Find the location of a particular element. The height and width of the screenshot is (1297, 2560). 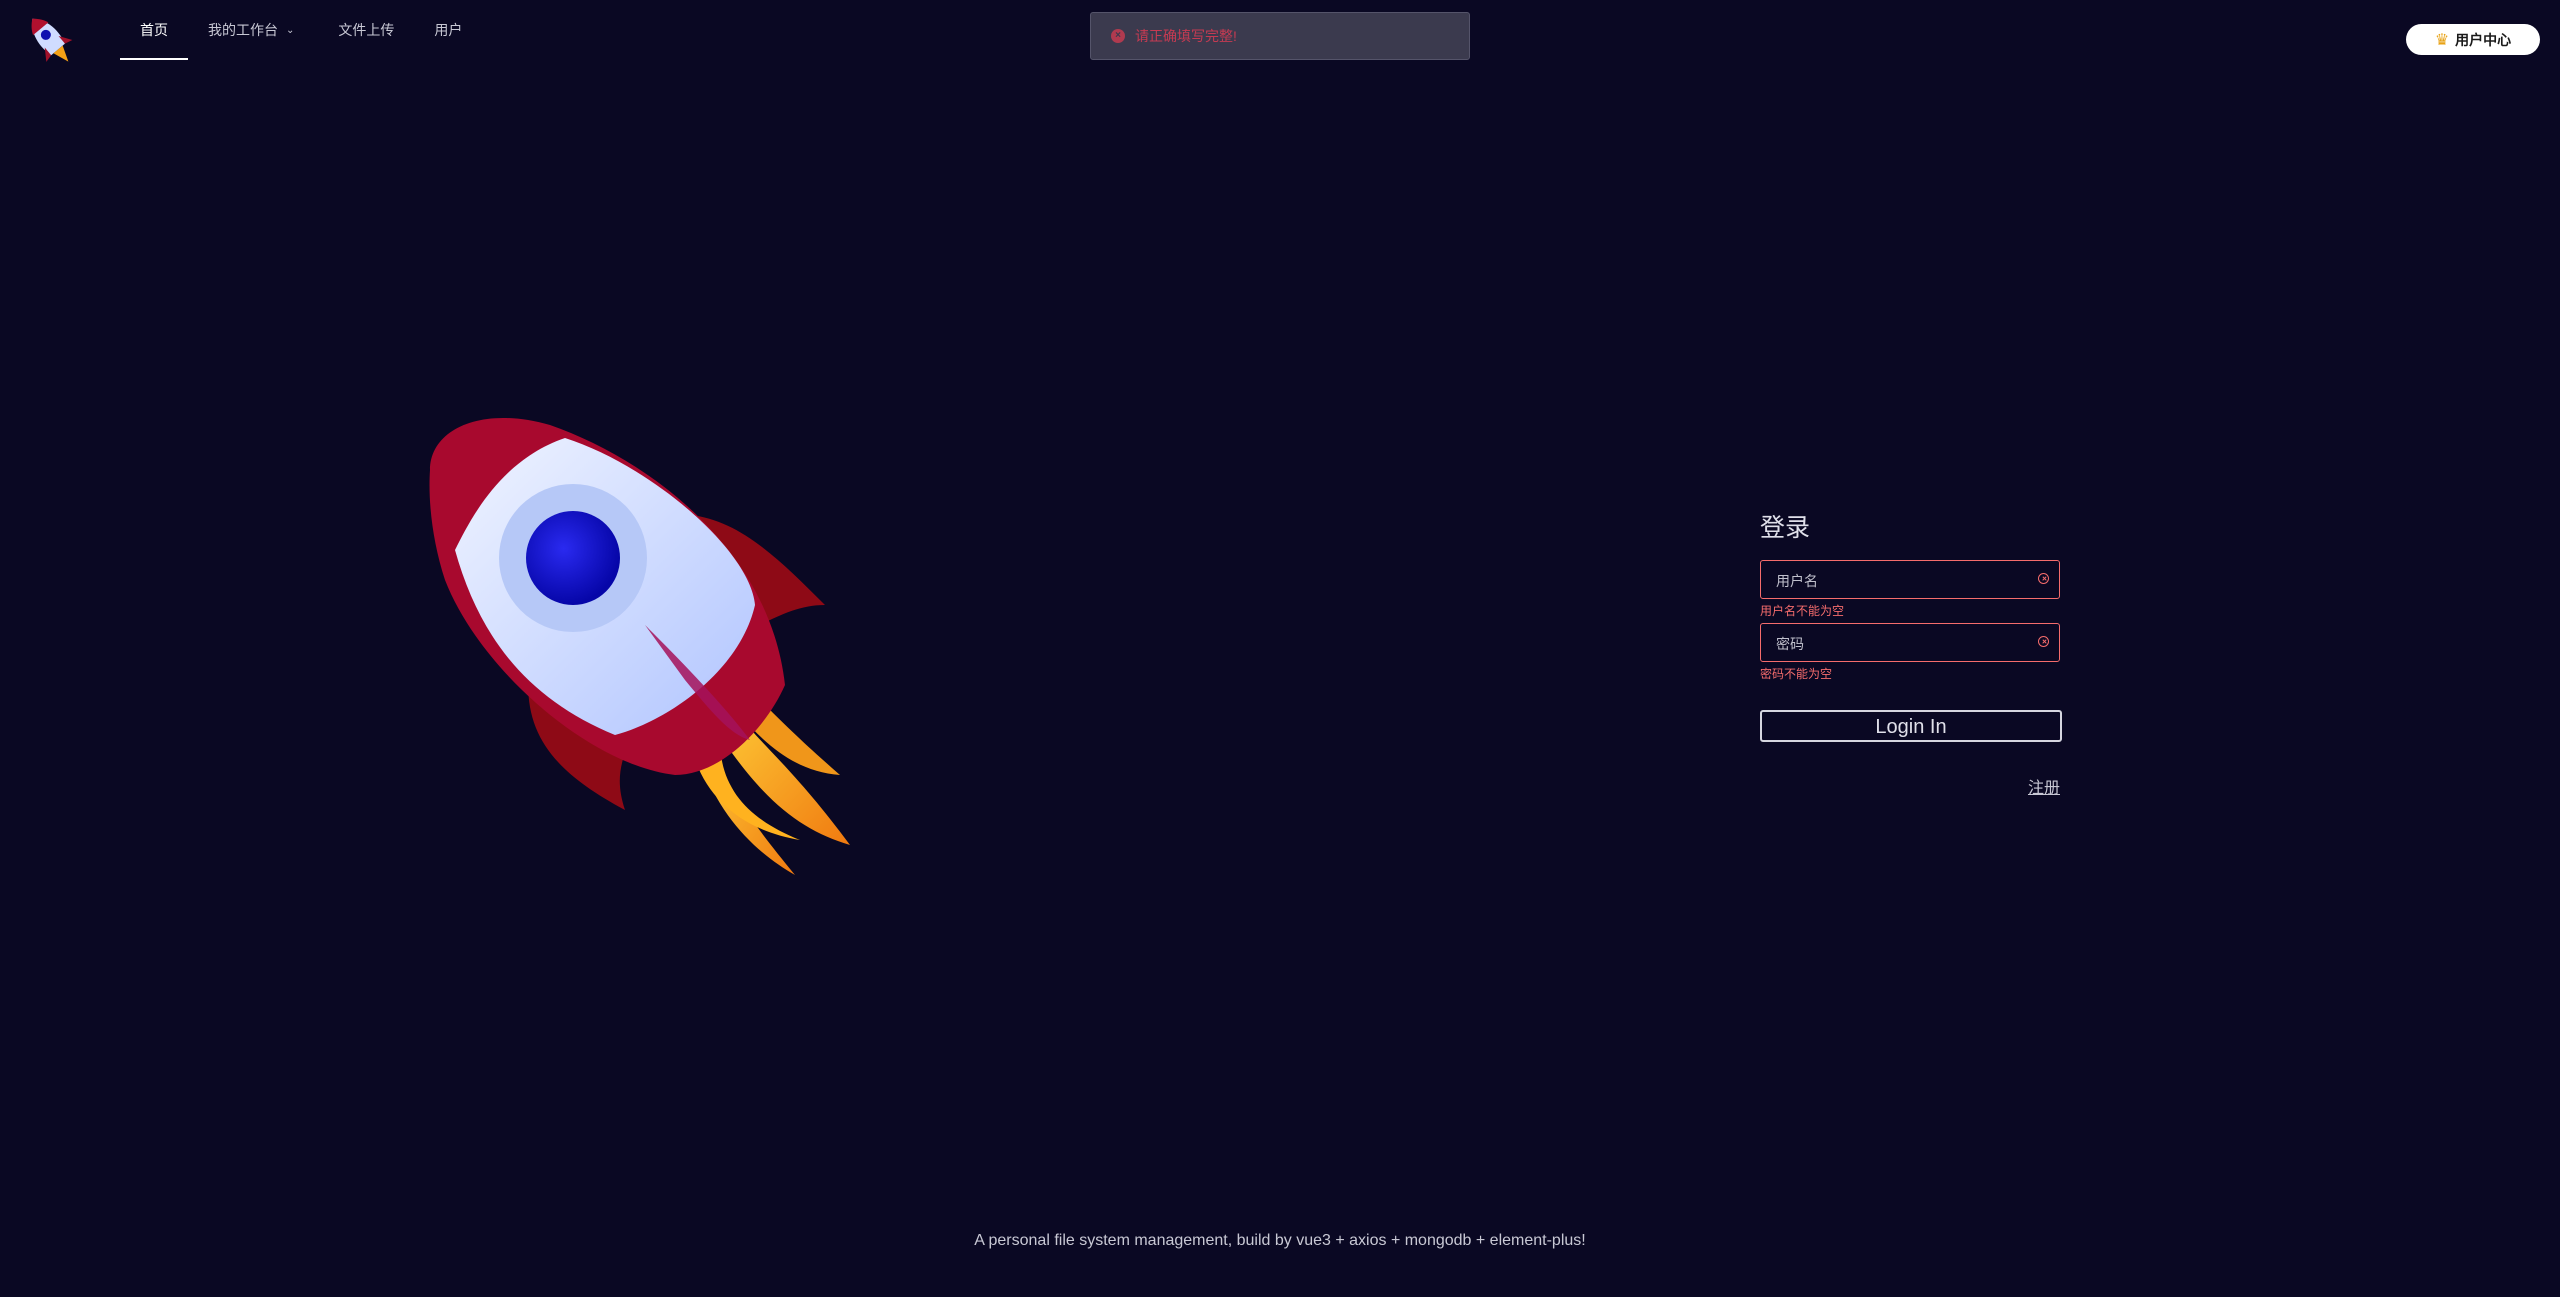

nav-item-home: 首页 is located at coordinates (154, 30).